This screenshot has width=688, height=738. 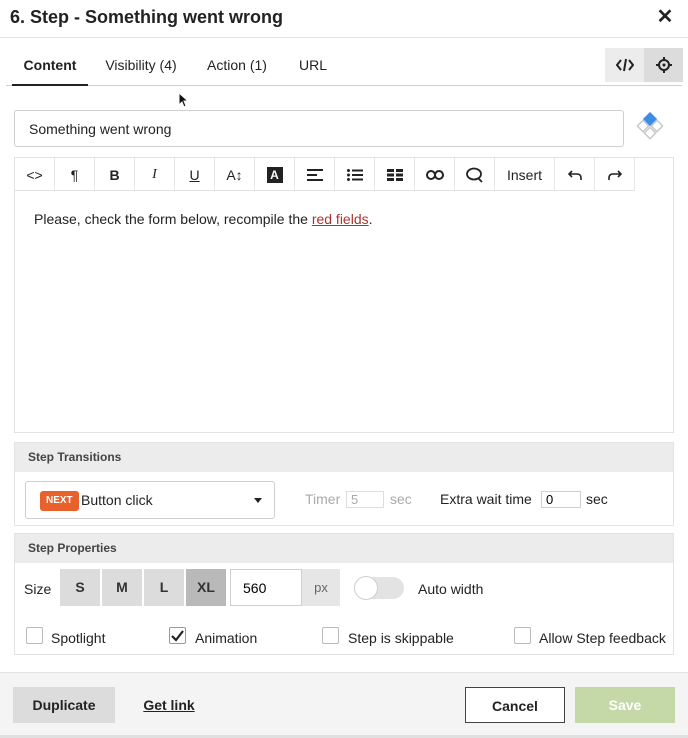 I want to click on table-button, so click(x=395, y=174).